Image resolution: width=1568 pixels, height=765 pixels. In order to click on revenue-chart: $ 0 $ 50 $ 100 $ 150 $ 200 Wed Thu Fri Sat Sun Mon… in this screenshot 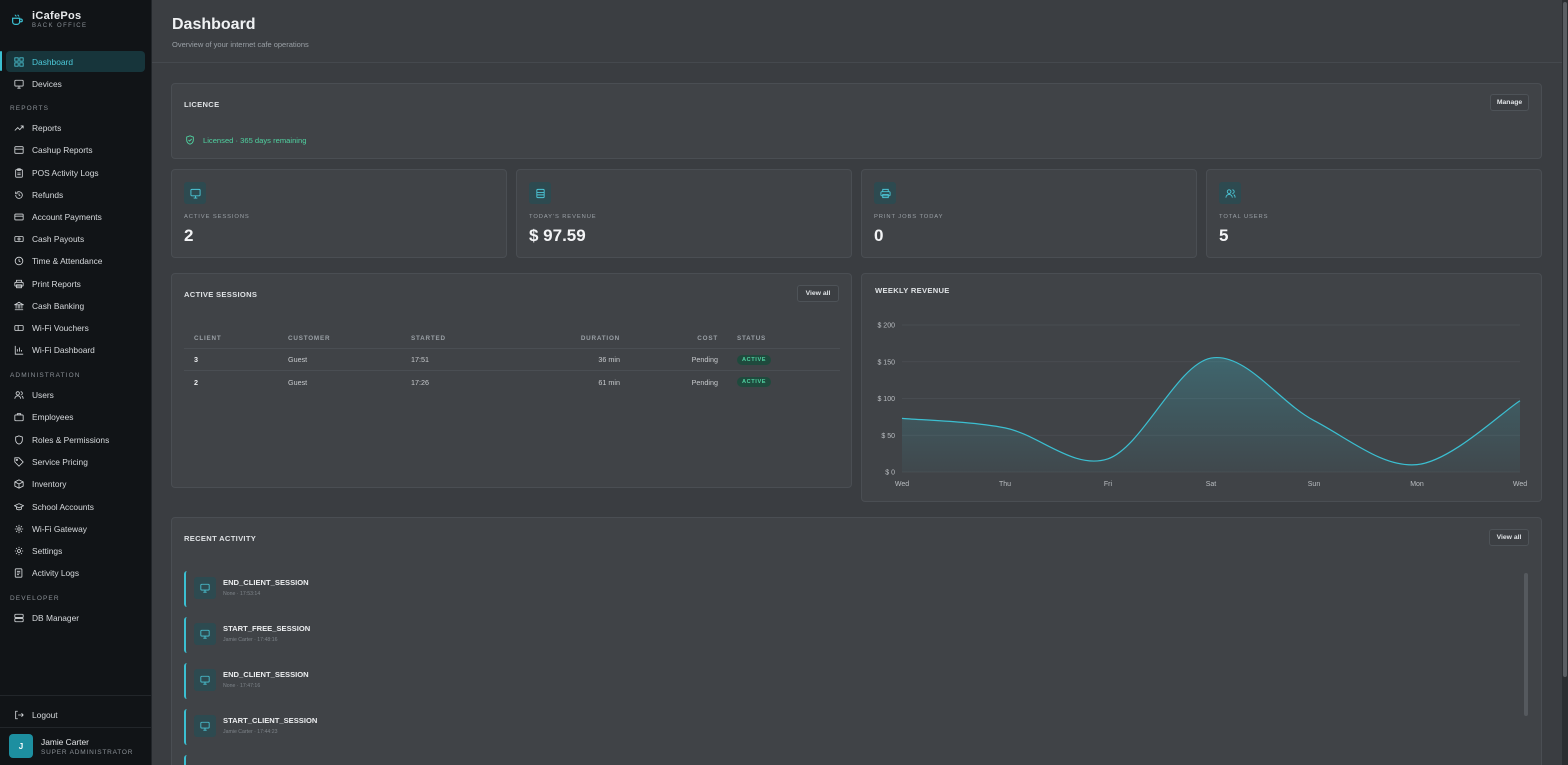, I will do `click(1202, 406)`.